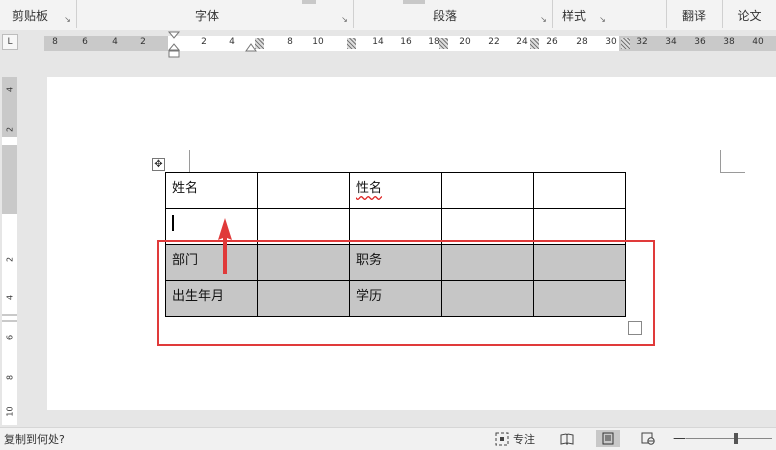  What do you see at coordinates (582, 42) in the screenshot?
I see `ruler-tick: 28` at bounding box center [582, 42].